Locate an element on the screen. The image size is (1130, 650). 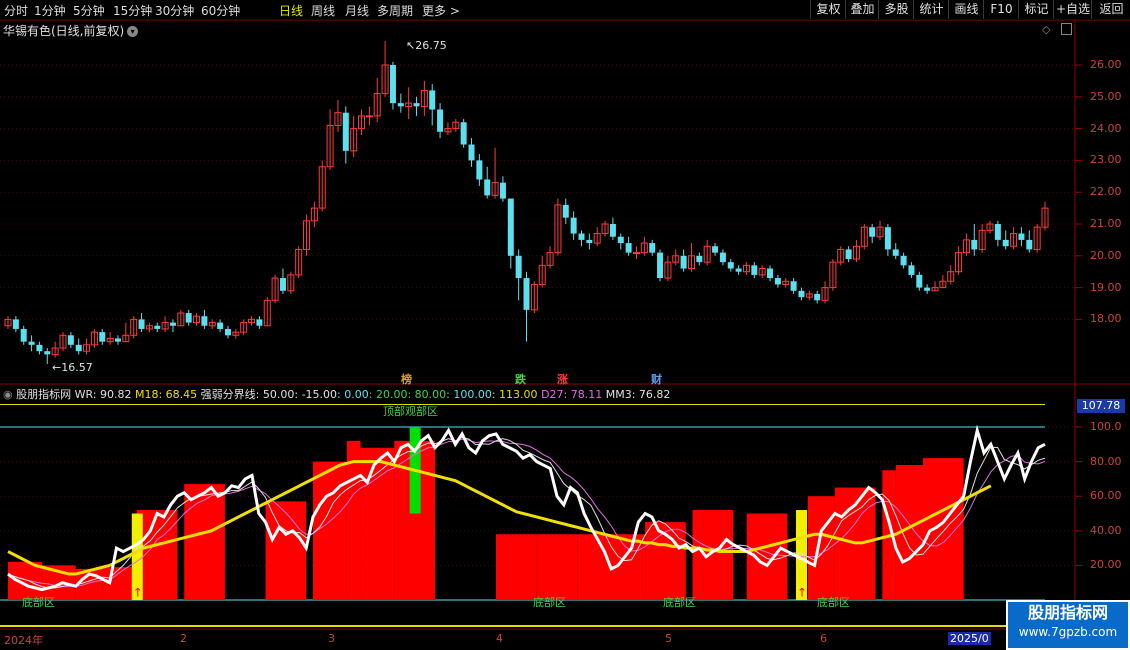
time-axis-label: 5 is located at coordinates (668, 638).